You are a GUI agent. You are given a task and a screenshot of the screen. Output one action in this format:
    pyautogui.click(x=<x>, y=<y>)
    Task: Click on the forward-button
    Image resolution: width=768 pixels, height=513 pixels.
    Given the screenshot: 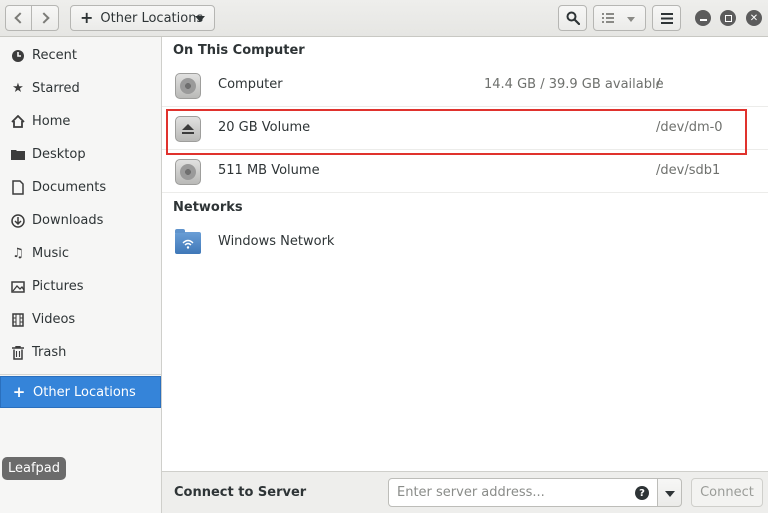 What is the action you would take?
    pyautogui.click(x=45, y=18)
    